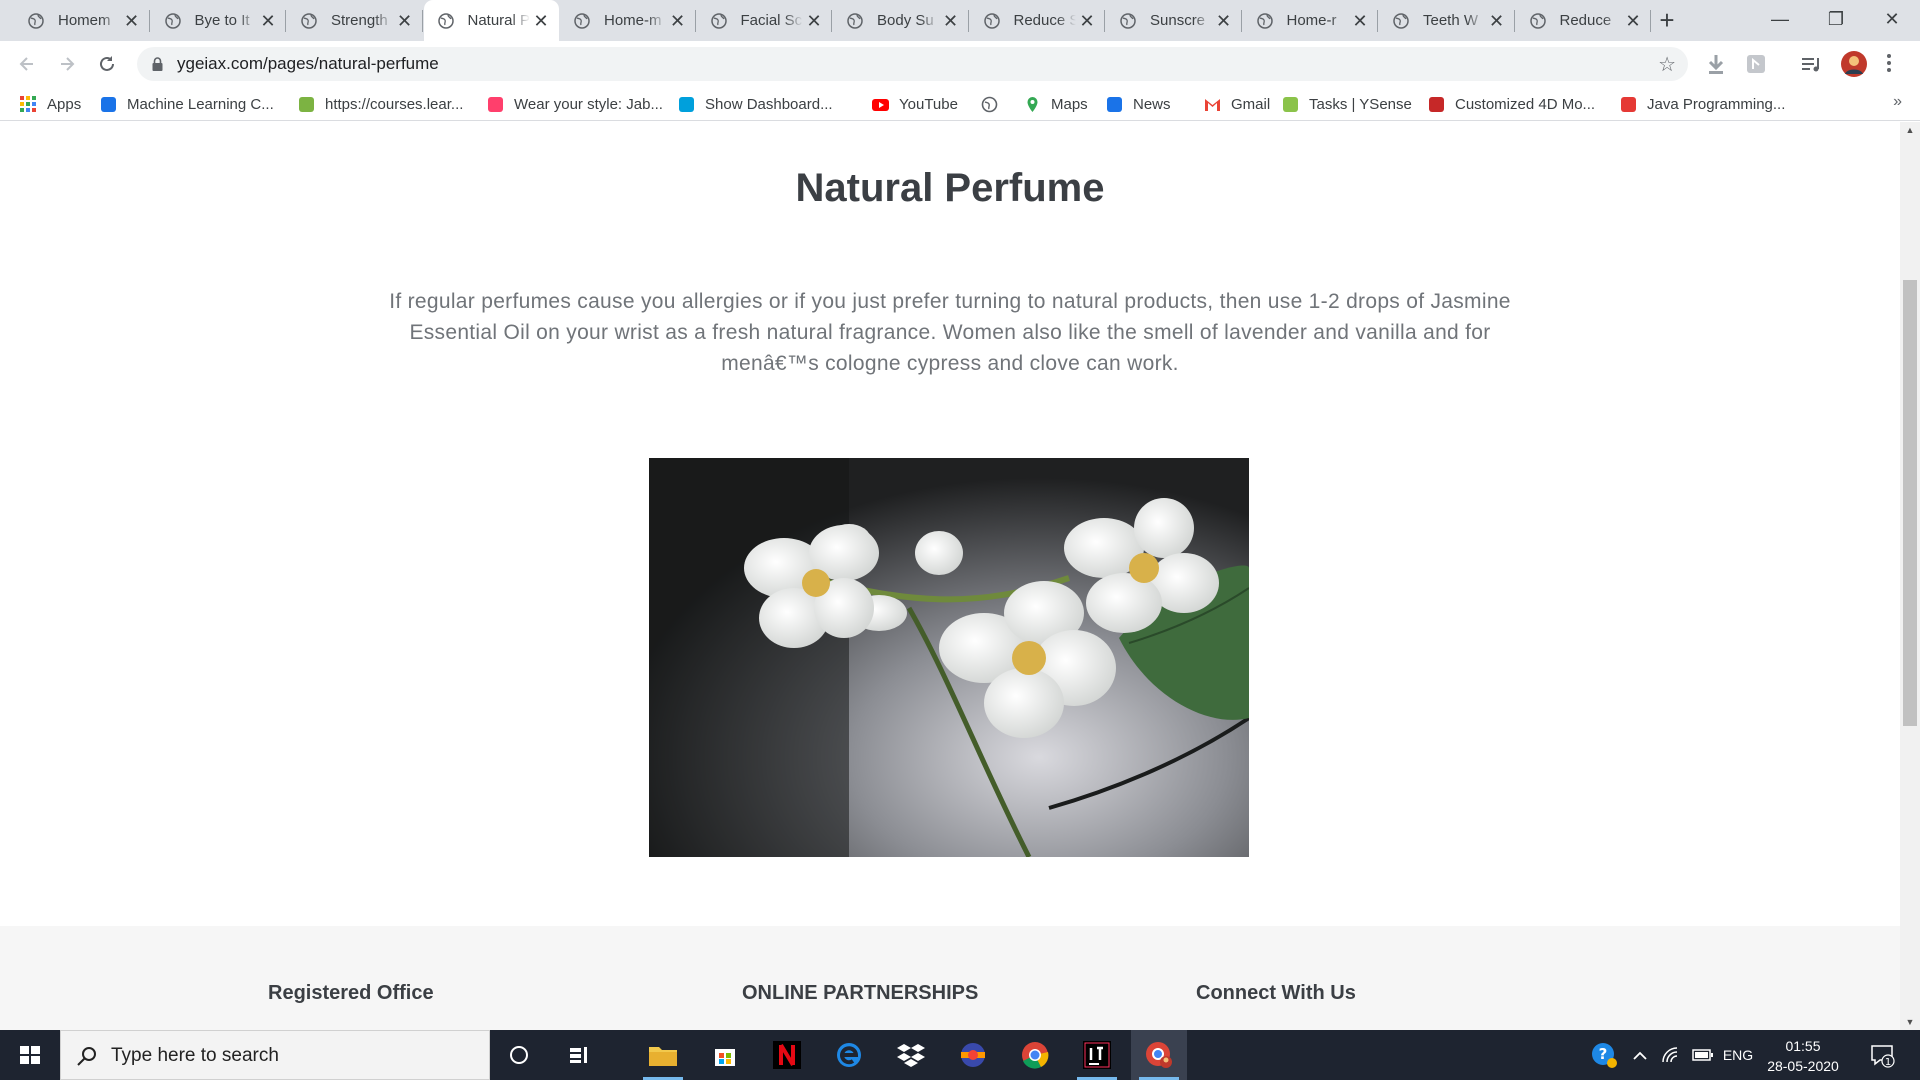  Describe the element at coordinates (725, 1055) in the screenshot. I see `store-icon` at that location.